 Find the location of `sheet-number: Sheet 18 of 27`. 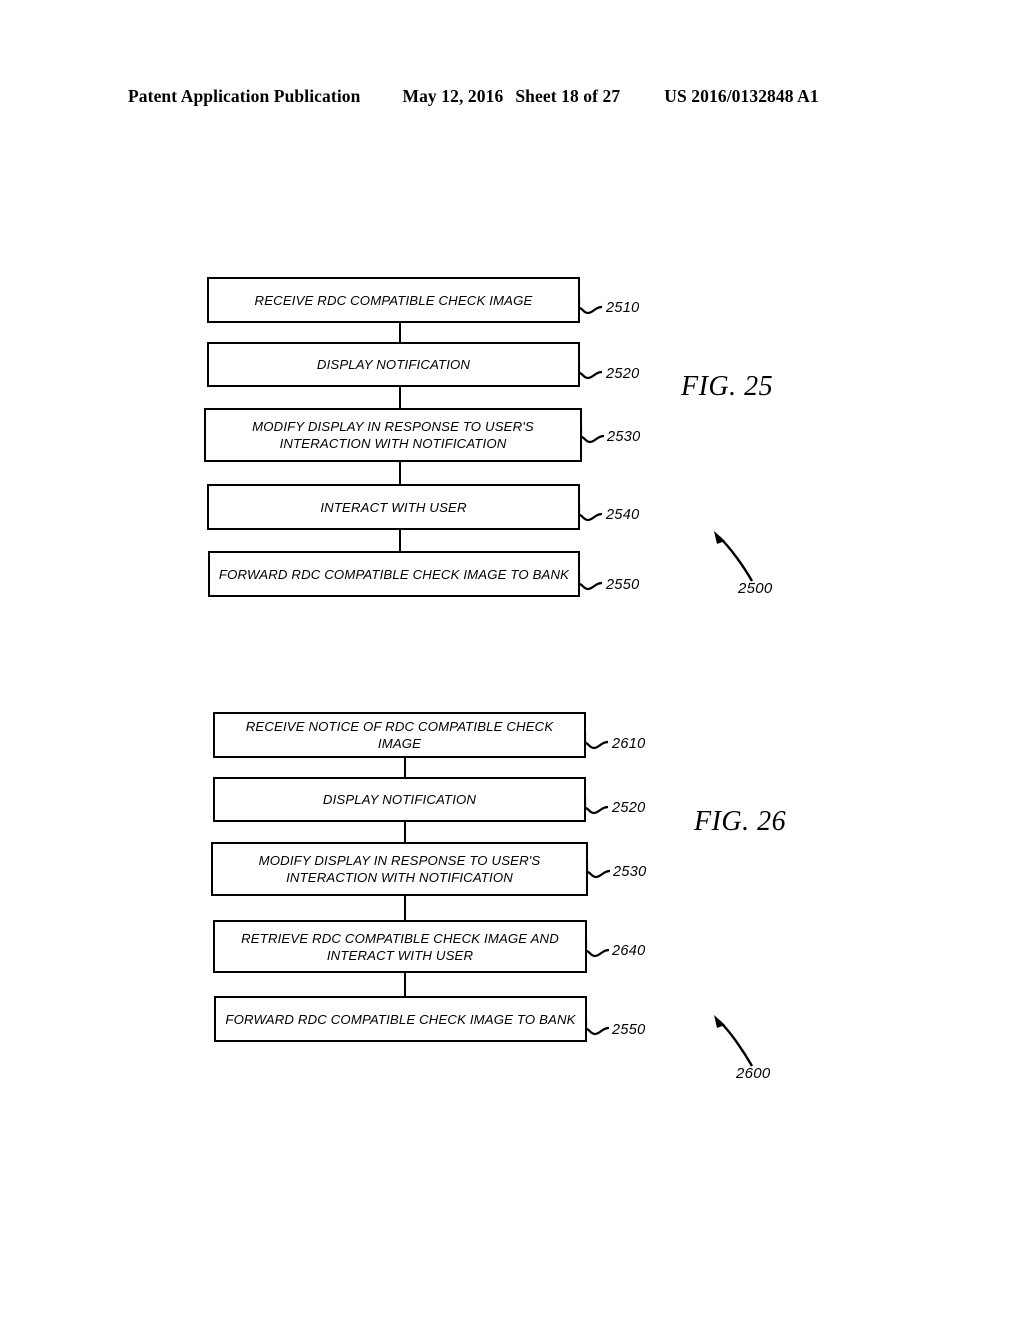

sheet-number: Sheet 18 of 27 is located at coordinates (568, 96).